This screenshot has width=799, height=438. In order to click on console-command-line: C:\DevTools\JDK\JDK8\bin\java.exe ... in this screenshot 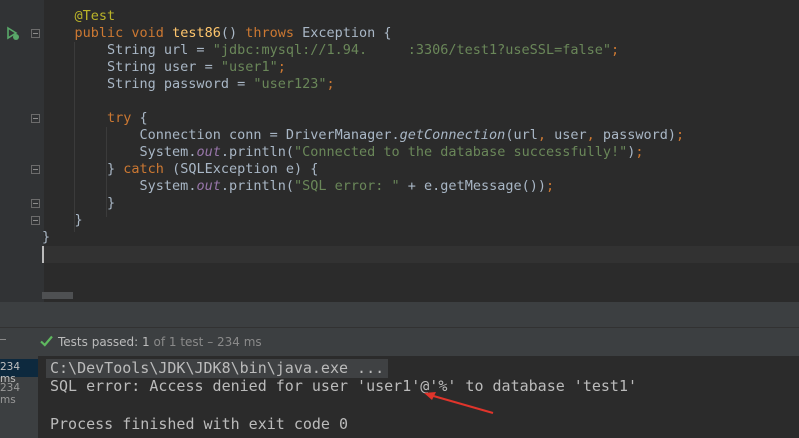, I will do `click(217, 368)`.